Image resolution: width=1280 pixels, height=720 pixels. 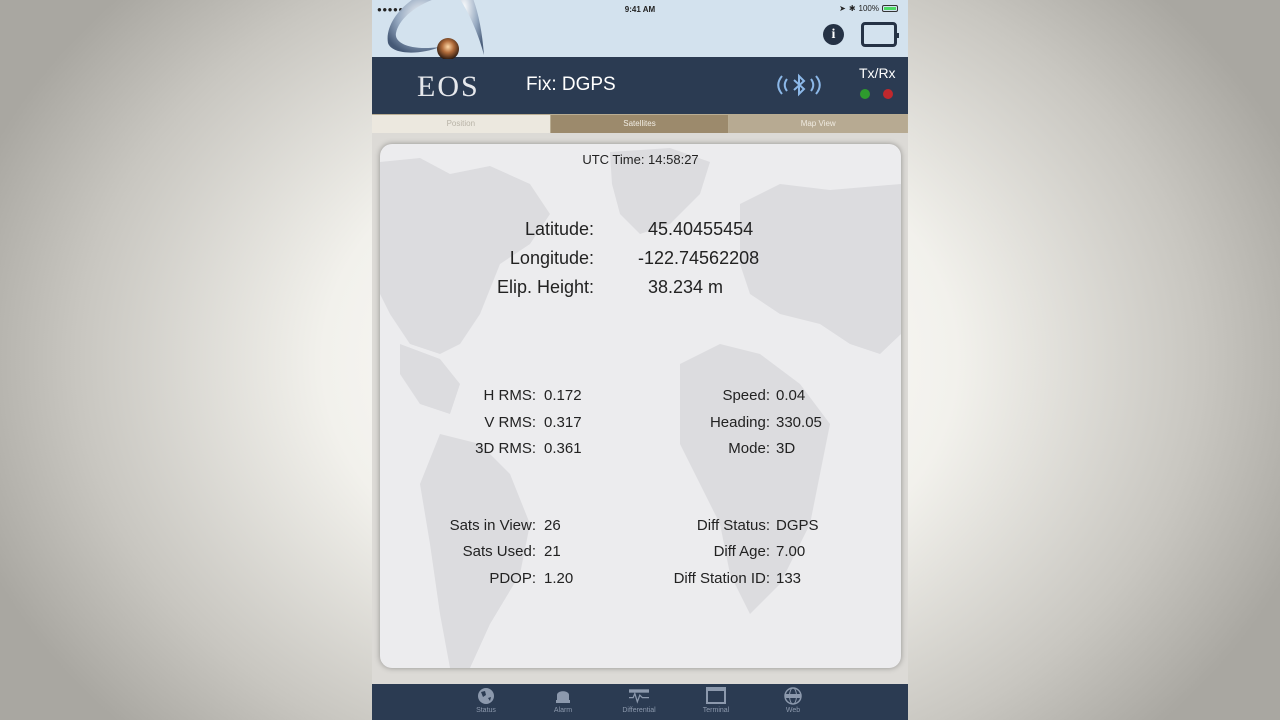 What do you see at coordinates (833, 34) in the screenshot?
I see `info-button: i` at bounding box center [833, 34].